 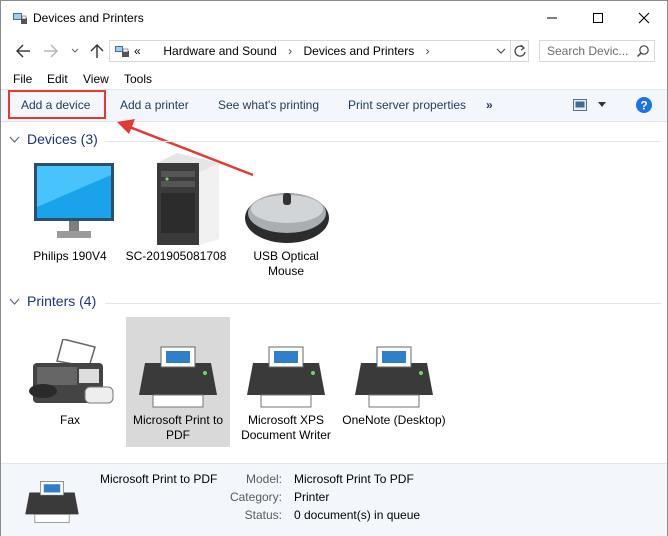 What do you see at coordinates (268, 105) in the screenshot?
I see `see-whats-printing-button: See what's printing` at bounding box center [268, 105].